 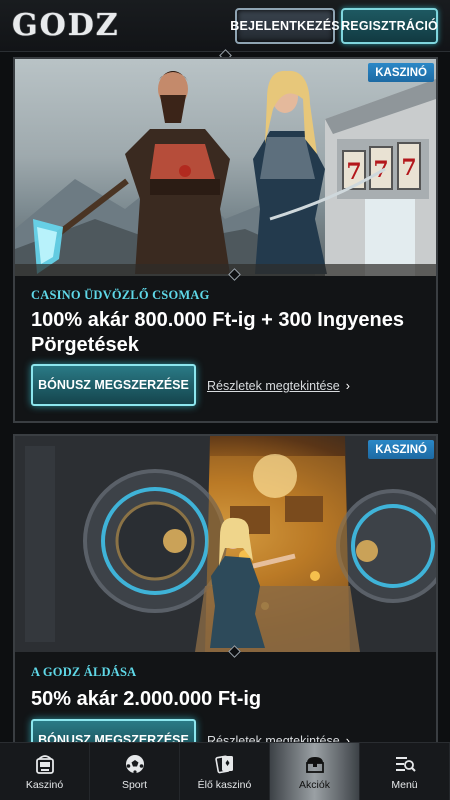 I want to click on cards-icon, so click(x=223, y=764).